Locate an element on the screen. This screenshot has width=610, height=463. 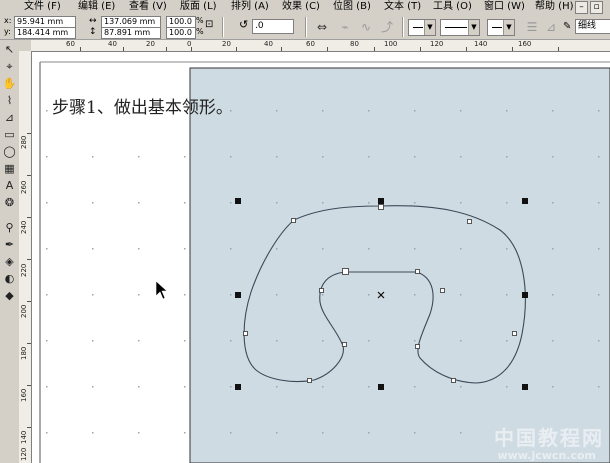
mirror-horizontal-icon: ⇔ is located at coordinates (322, 27).